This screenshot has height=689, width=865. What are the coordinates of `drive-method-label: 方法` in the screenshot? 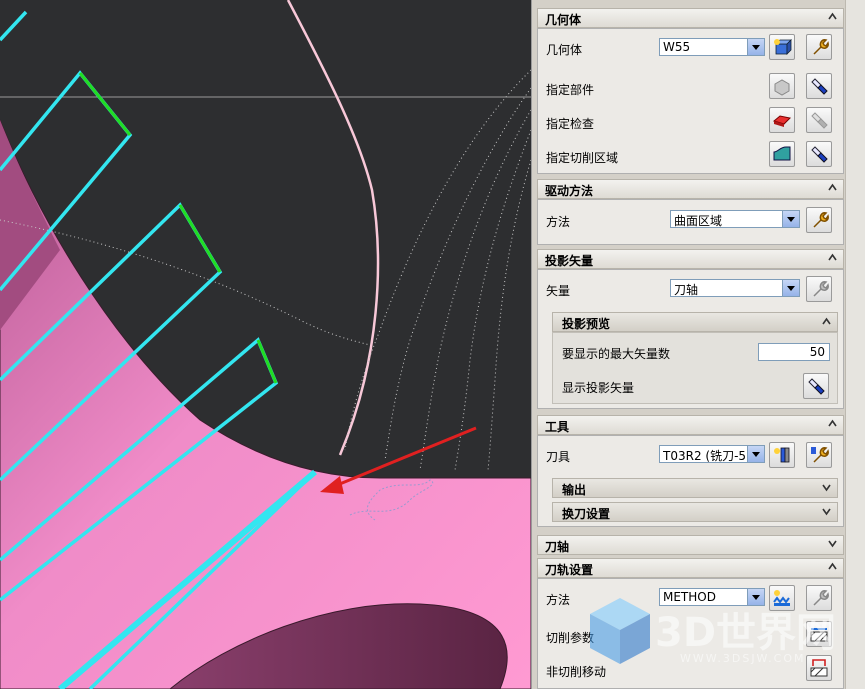 It's located at (558, 222).